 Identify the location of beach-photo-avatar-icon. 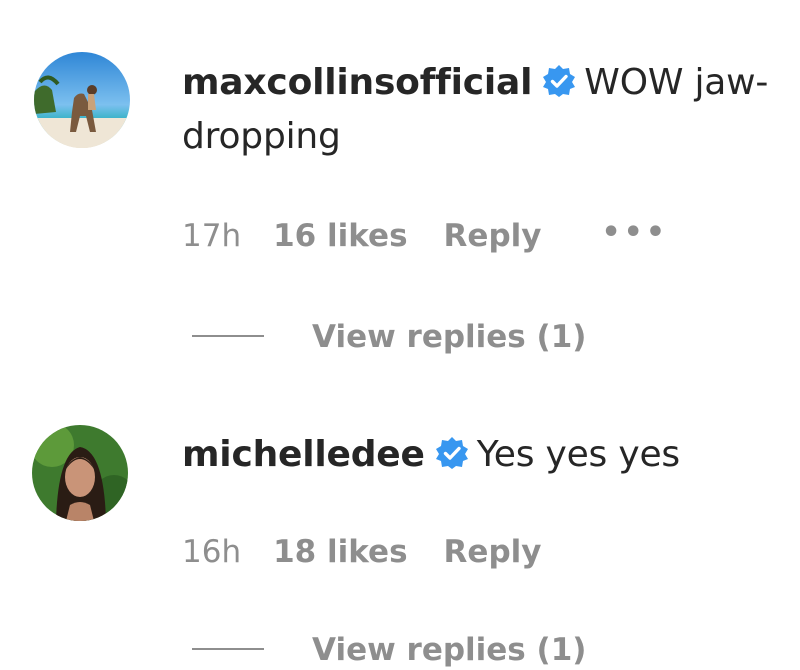
(82, 100).